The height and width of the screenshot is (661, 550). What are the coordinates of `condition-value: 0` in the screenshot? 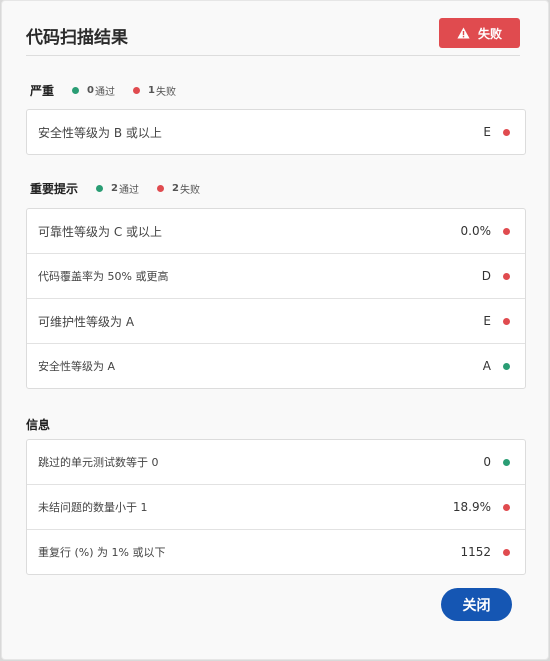 It's located at (487, 462).